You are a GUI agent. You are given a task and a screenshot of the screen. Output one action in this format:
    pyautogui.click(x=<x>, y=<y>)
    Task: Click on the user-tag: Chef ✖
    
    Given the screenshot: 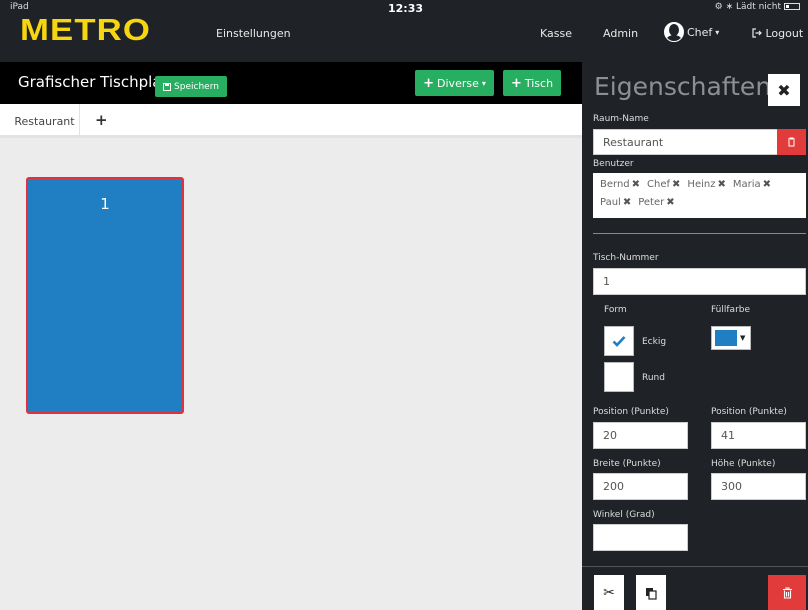 What is the action you would take?
    pyautogui.click(x=663, y=185)
    